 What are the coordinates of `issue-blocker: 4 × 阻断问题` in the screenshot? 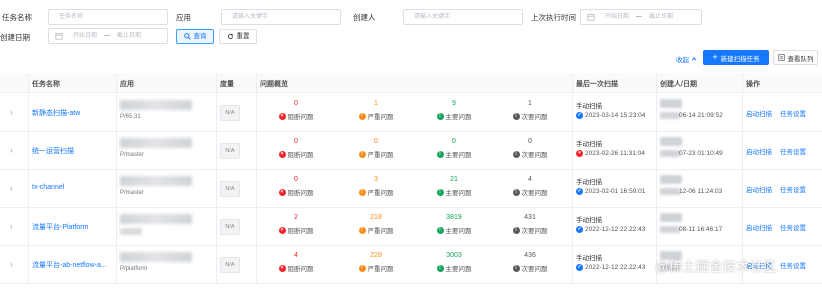 It's located at (296, 261).